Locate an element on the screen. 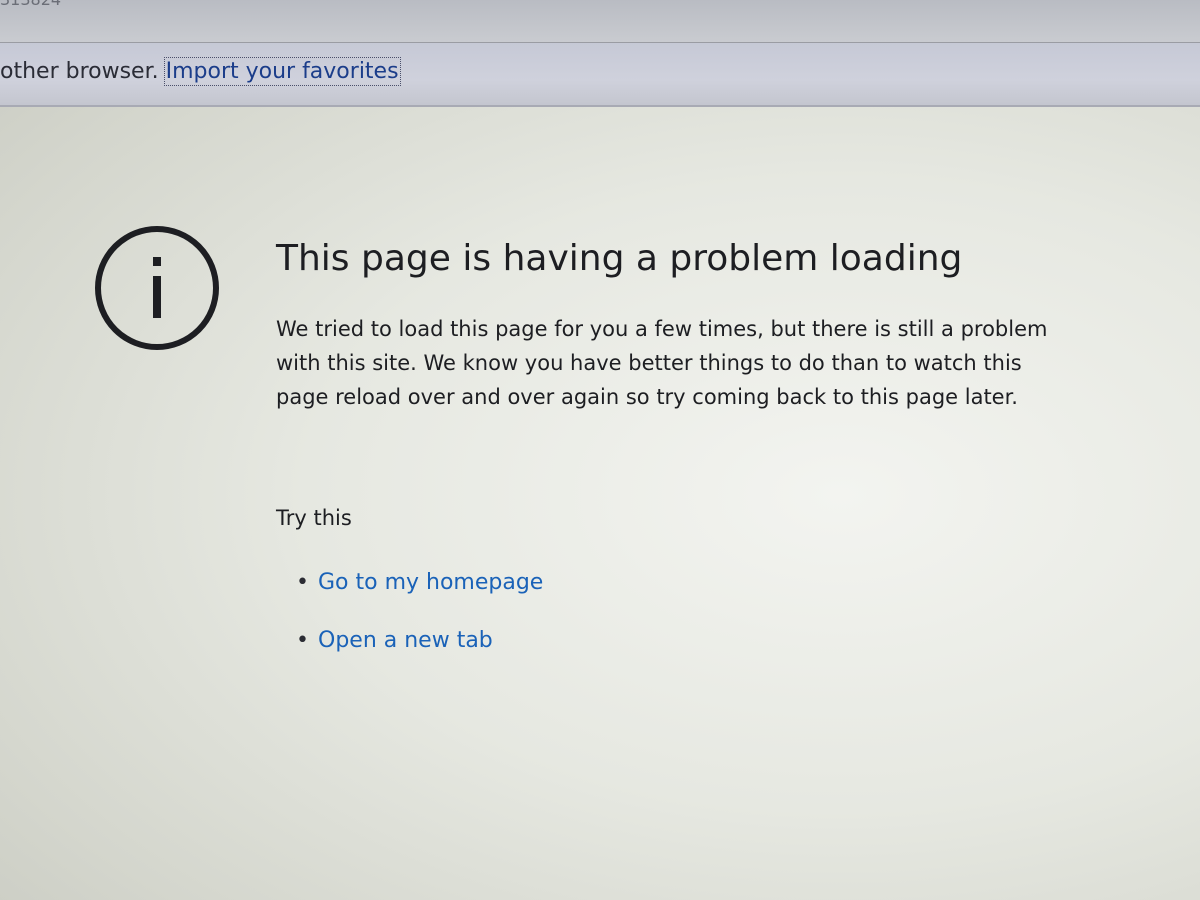 The width and height of the screenshot is (1200, 900). import-favorites-infobar: other browser. Import your favorites is located at coordinates (600, 75).